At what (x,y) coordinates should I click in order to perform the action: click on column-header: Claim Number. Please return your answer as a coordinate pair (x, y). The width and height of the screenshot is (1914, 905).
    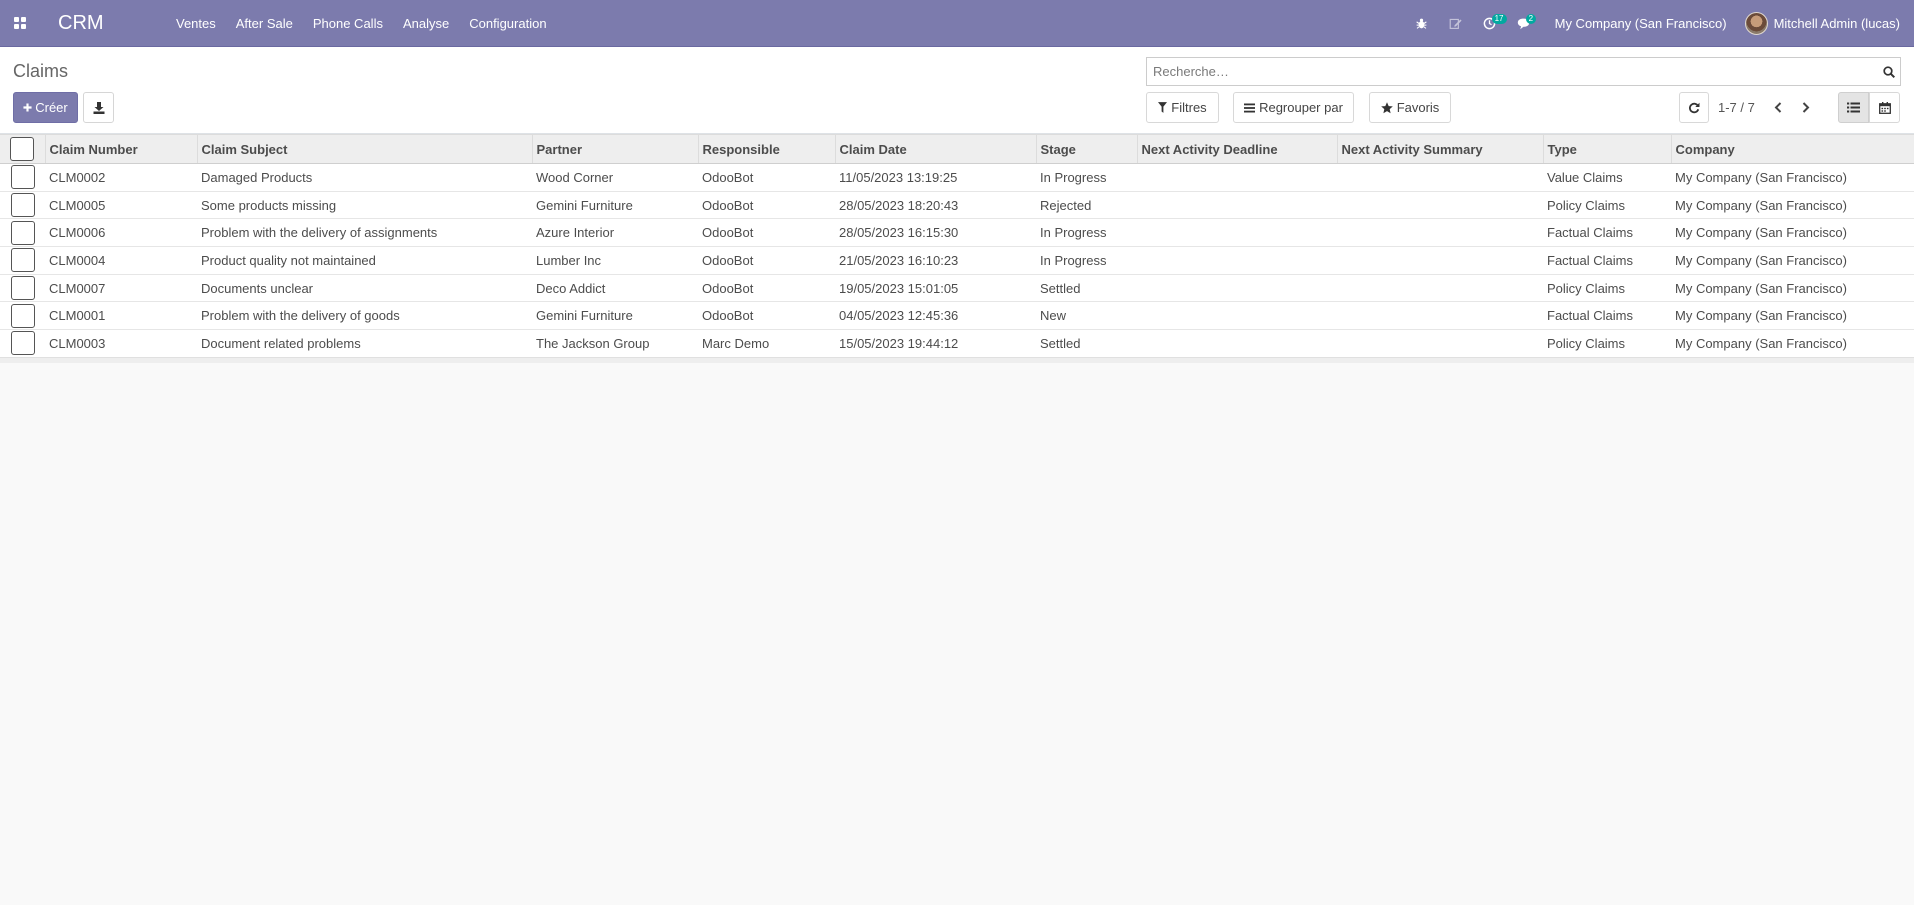
    Looking at the image, I should click on (121, 149).